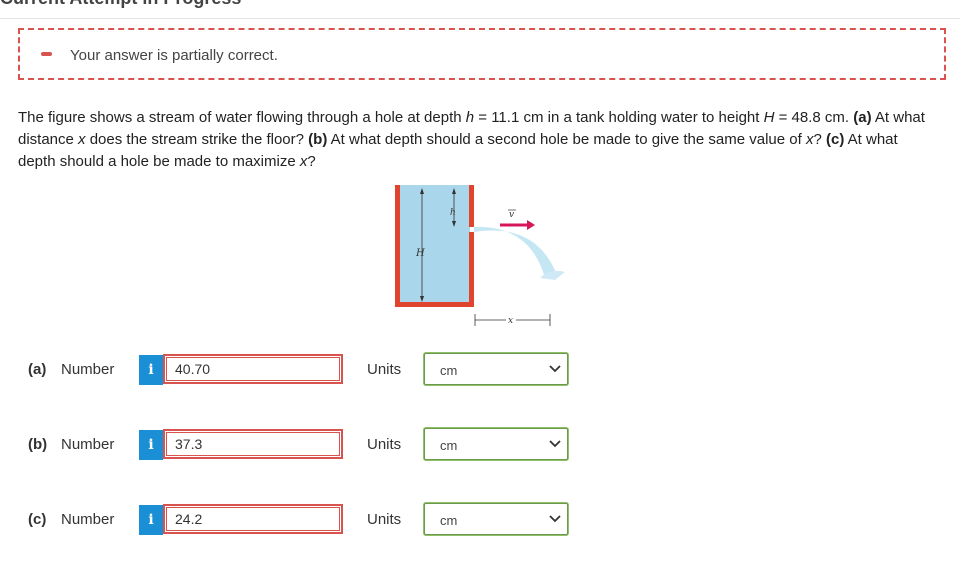  Describe the element at coordinates (434, 244) in the screenshot. I see `tank-water` at that location.